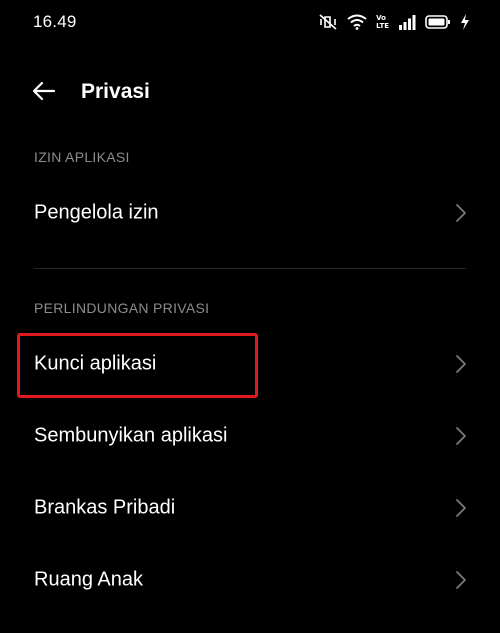 The width and height of the screenshot is (500, 633). What do you see at coordinates (250, 436) in the screenshot?
I see `list-item-sembunyikan-aplikasi: Sembunyikan aplikasi` at bounding box center [250, 436].